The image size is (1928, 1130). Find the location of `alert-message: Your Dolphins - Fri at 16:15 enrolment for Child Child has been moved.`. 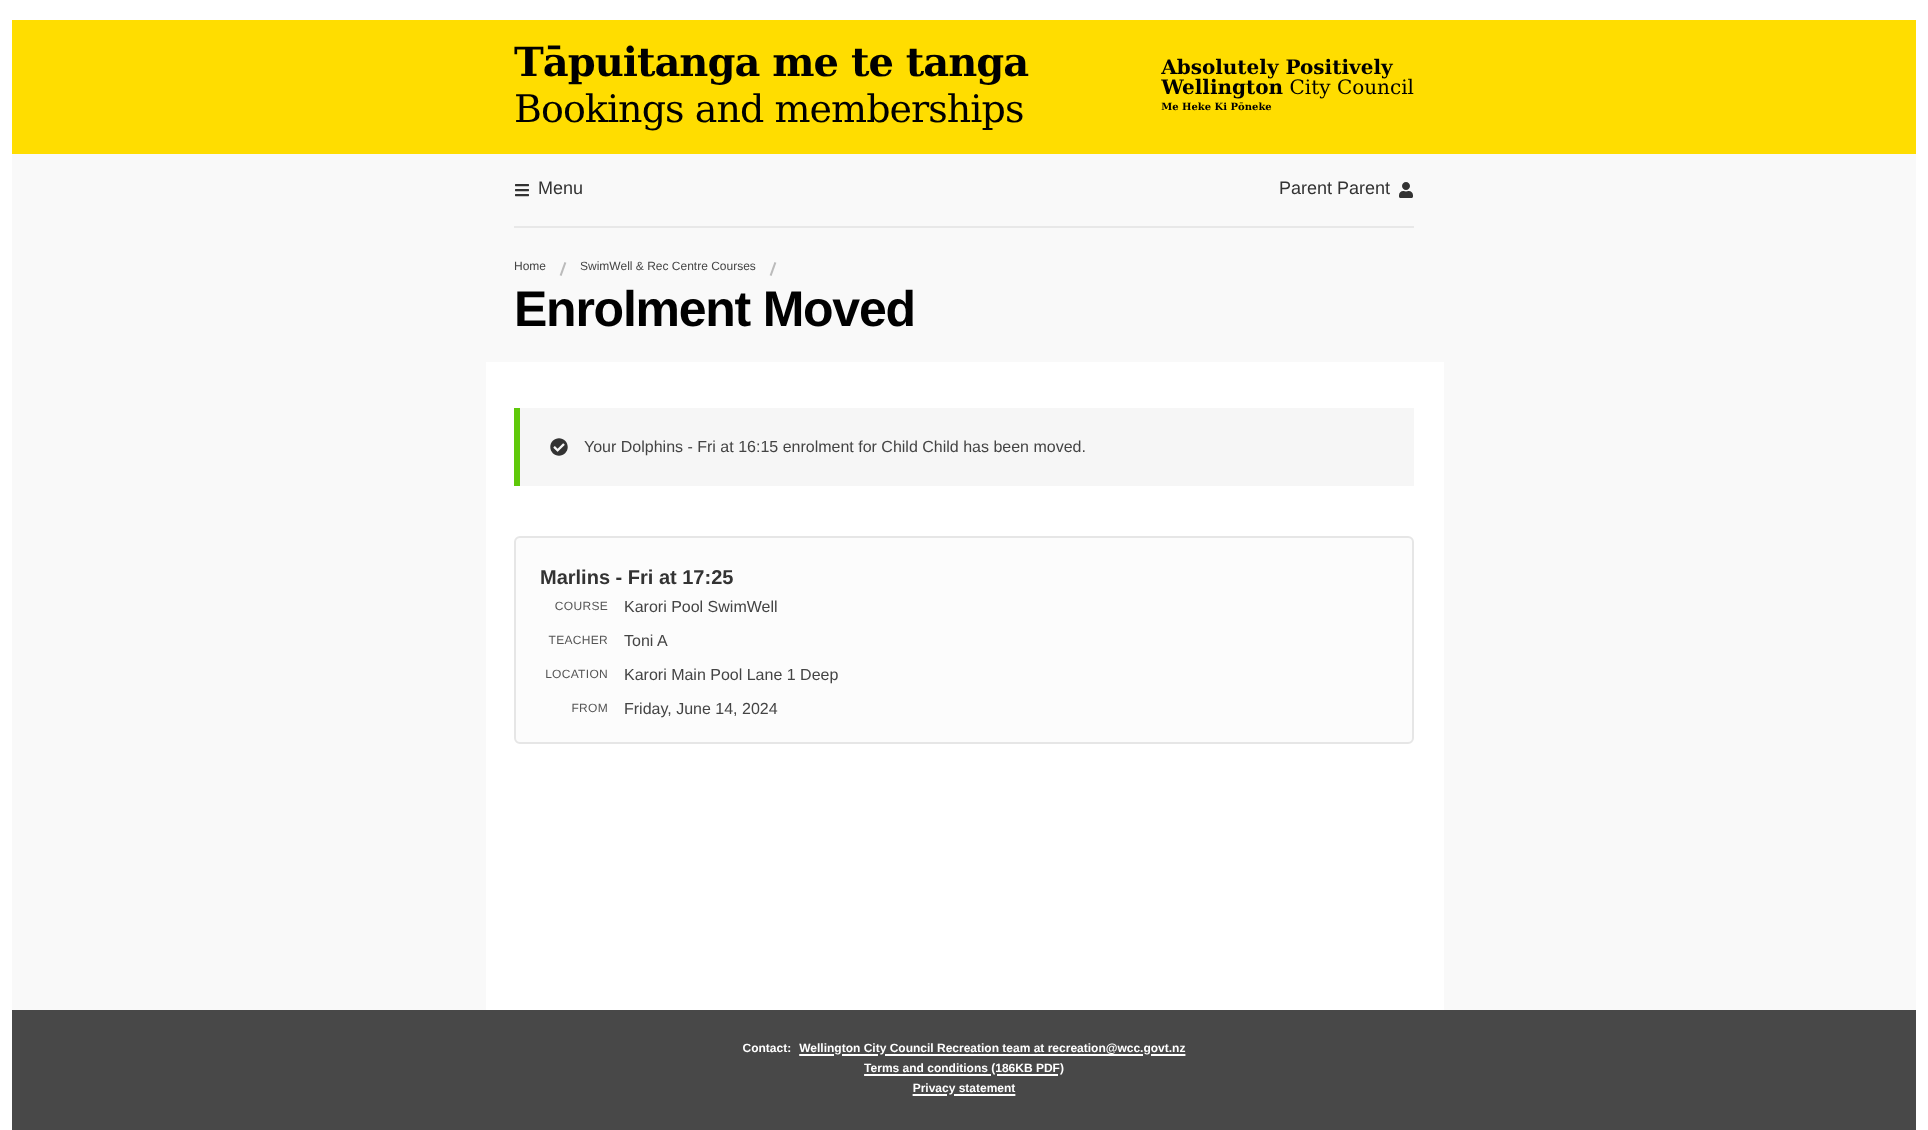

alert-message: Your Dolphins - Fri at 16:15 enrolment for Child Child has been moved. is located at coordinates (835, 447).